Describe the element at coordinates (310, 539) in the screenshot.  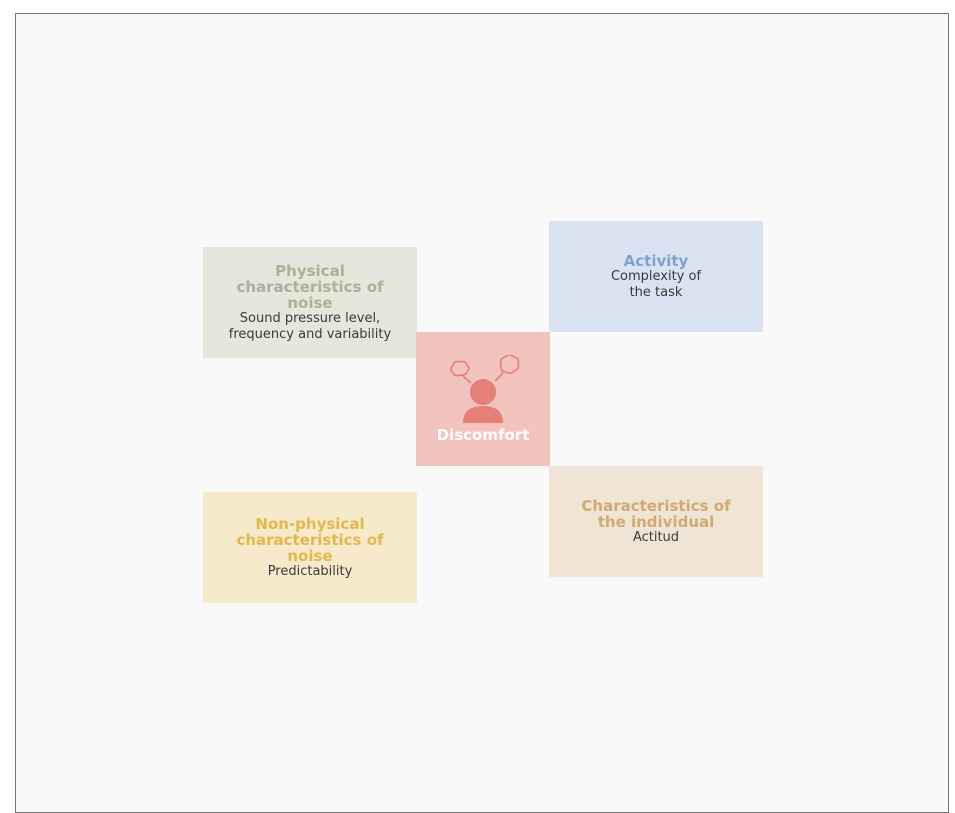
I see `factor-nonphysical-title: Non-physical characteristics of noise` at that location.